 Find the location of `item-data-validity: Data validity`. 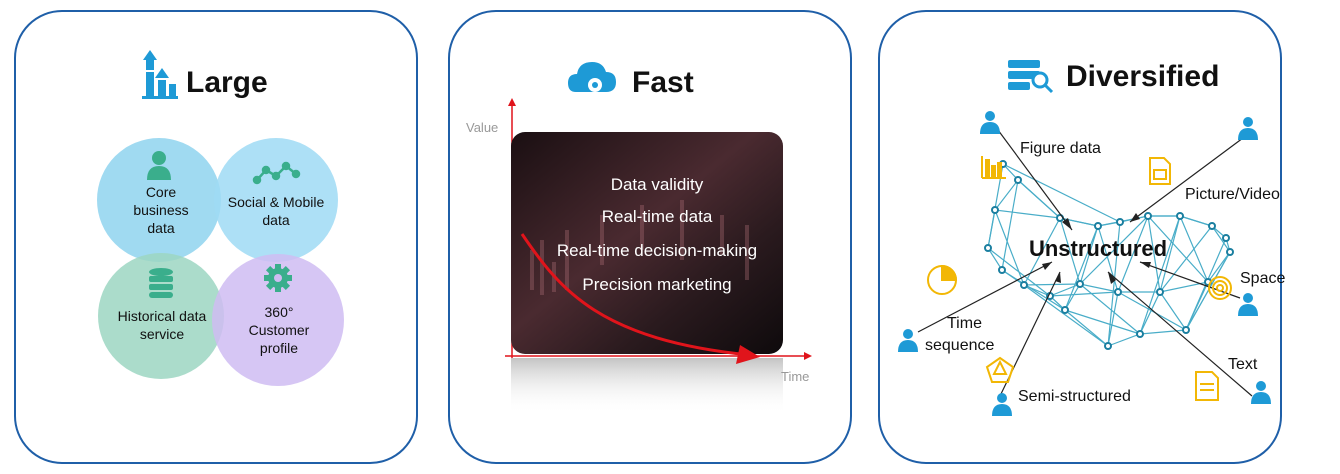

item-data-validity: Data validity is located at coordinates (657, 184).